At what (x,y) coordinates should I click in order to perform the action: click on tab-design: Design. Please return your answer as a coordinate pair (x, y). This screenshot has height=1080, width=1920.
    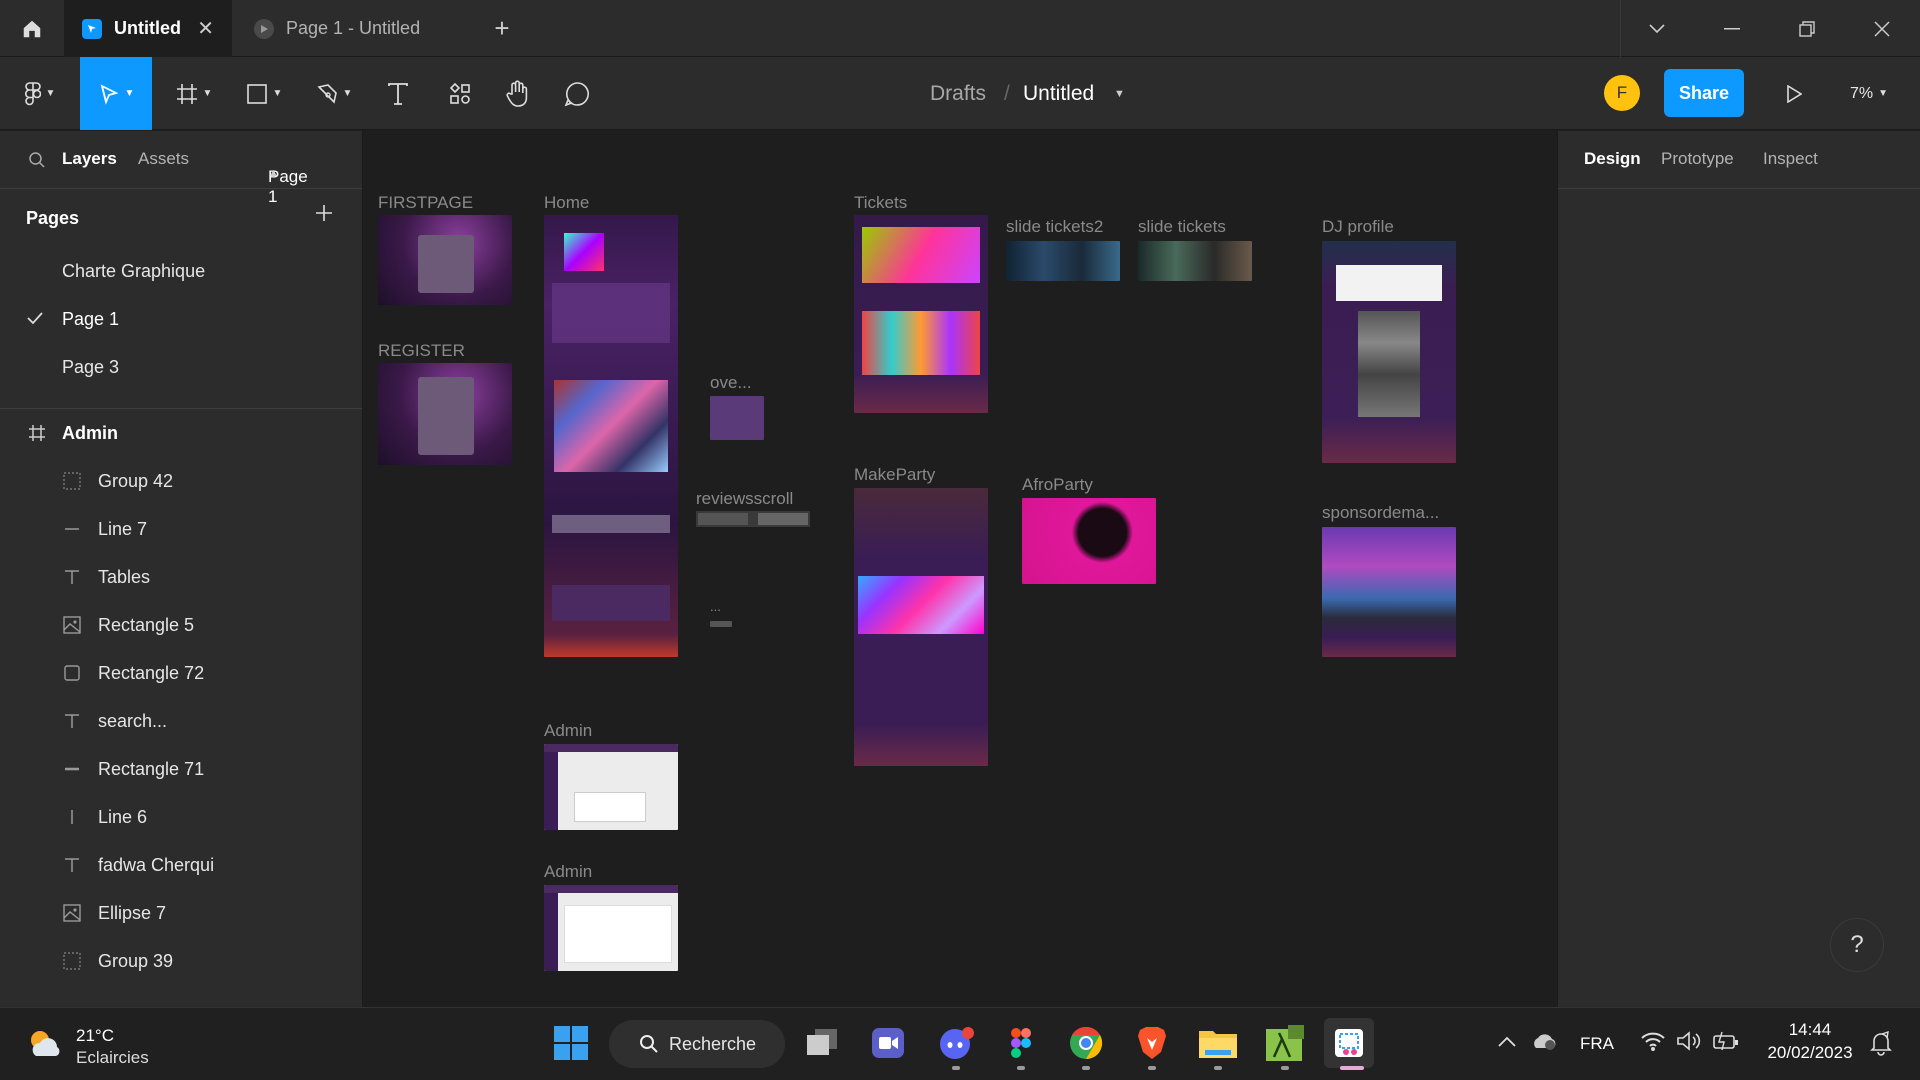
    Looking at the image, I should click on (1612, 159).